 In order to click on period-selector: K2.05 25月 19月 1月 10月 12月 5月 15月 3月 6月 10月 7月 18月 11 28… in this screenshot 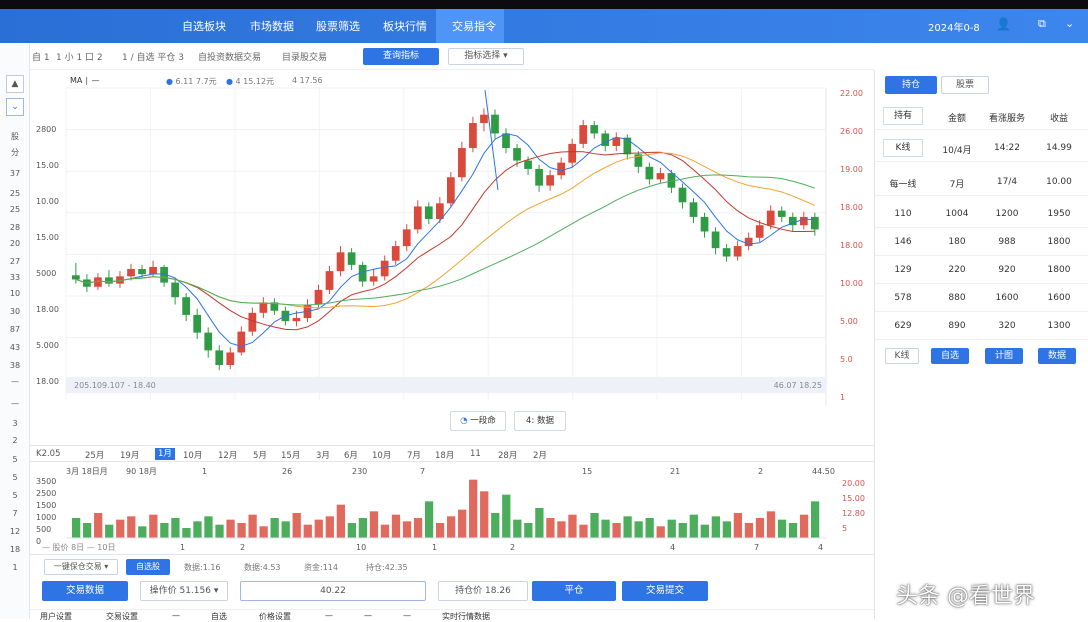, I will do `click(452, 453)`.